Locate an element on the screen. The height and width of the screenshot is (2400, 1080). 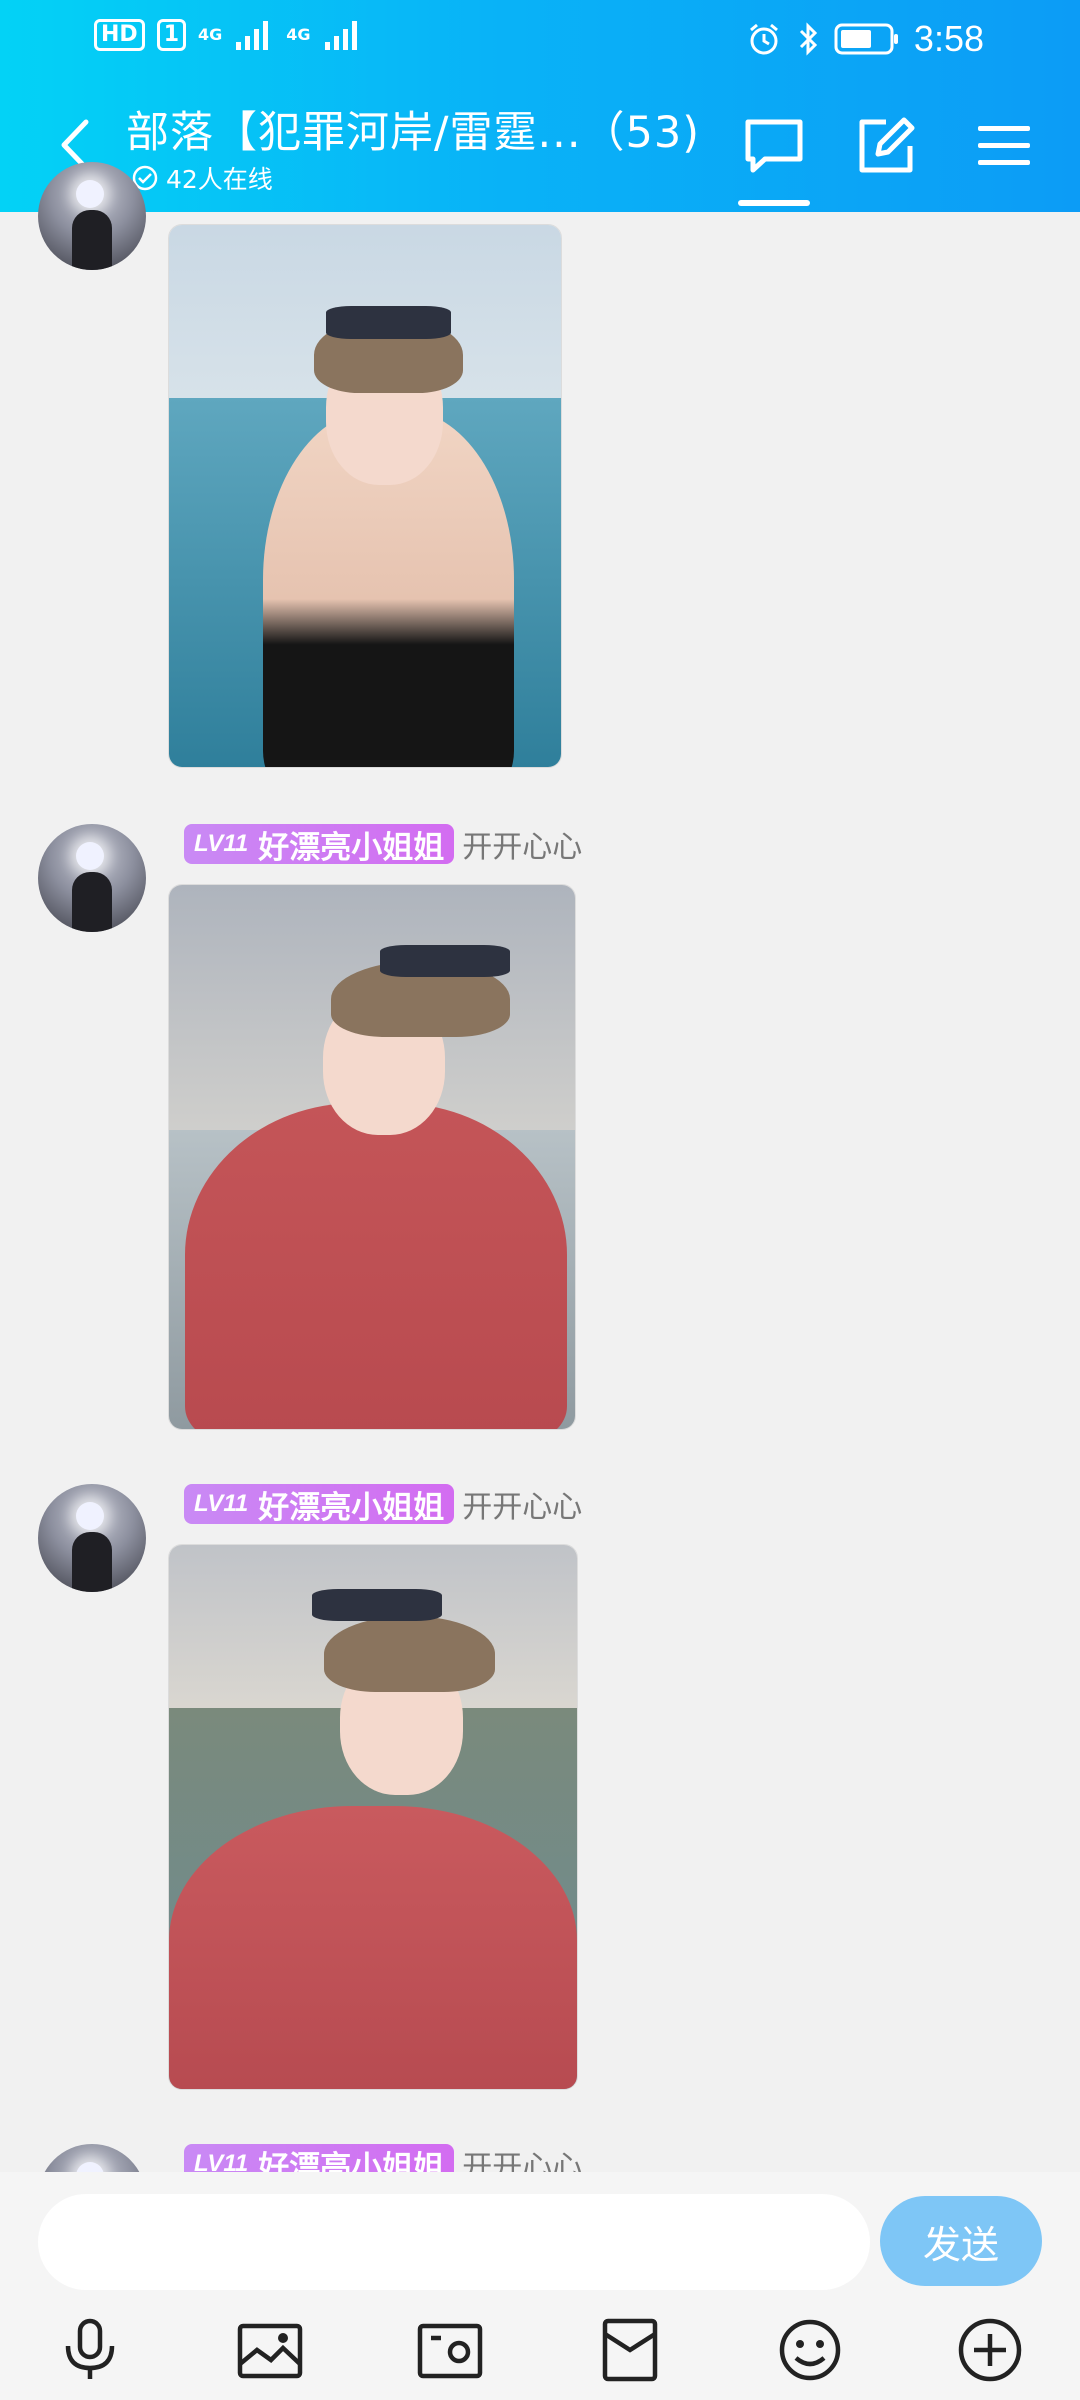
emoji-icon is located at coordinates (810, 2350).